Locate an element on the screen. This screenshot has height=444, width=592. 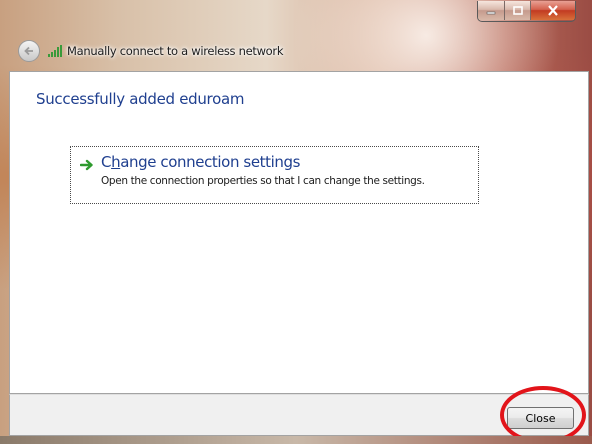
close-icon is located at coordinates (553, 10).